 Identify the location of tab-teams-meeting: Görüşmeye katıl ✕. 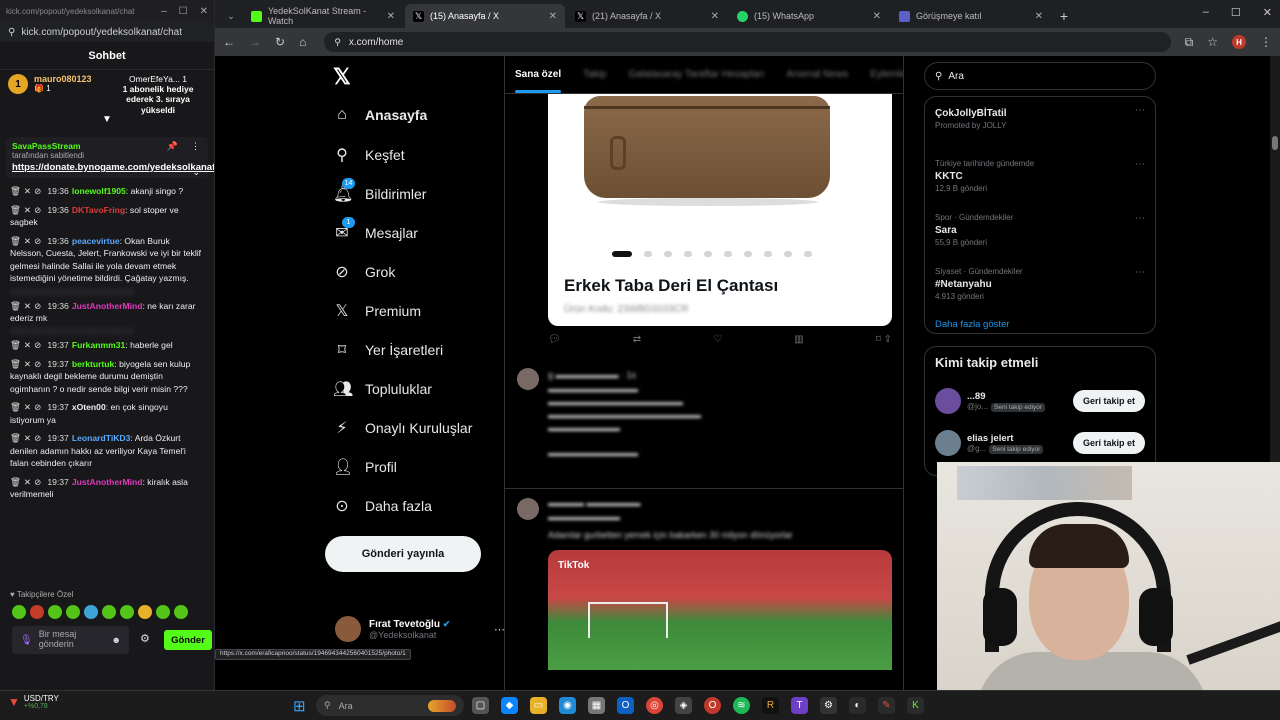
(971, 16).